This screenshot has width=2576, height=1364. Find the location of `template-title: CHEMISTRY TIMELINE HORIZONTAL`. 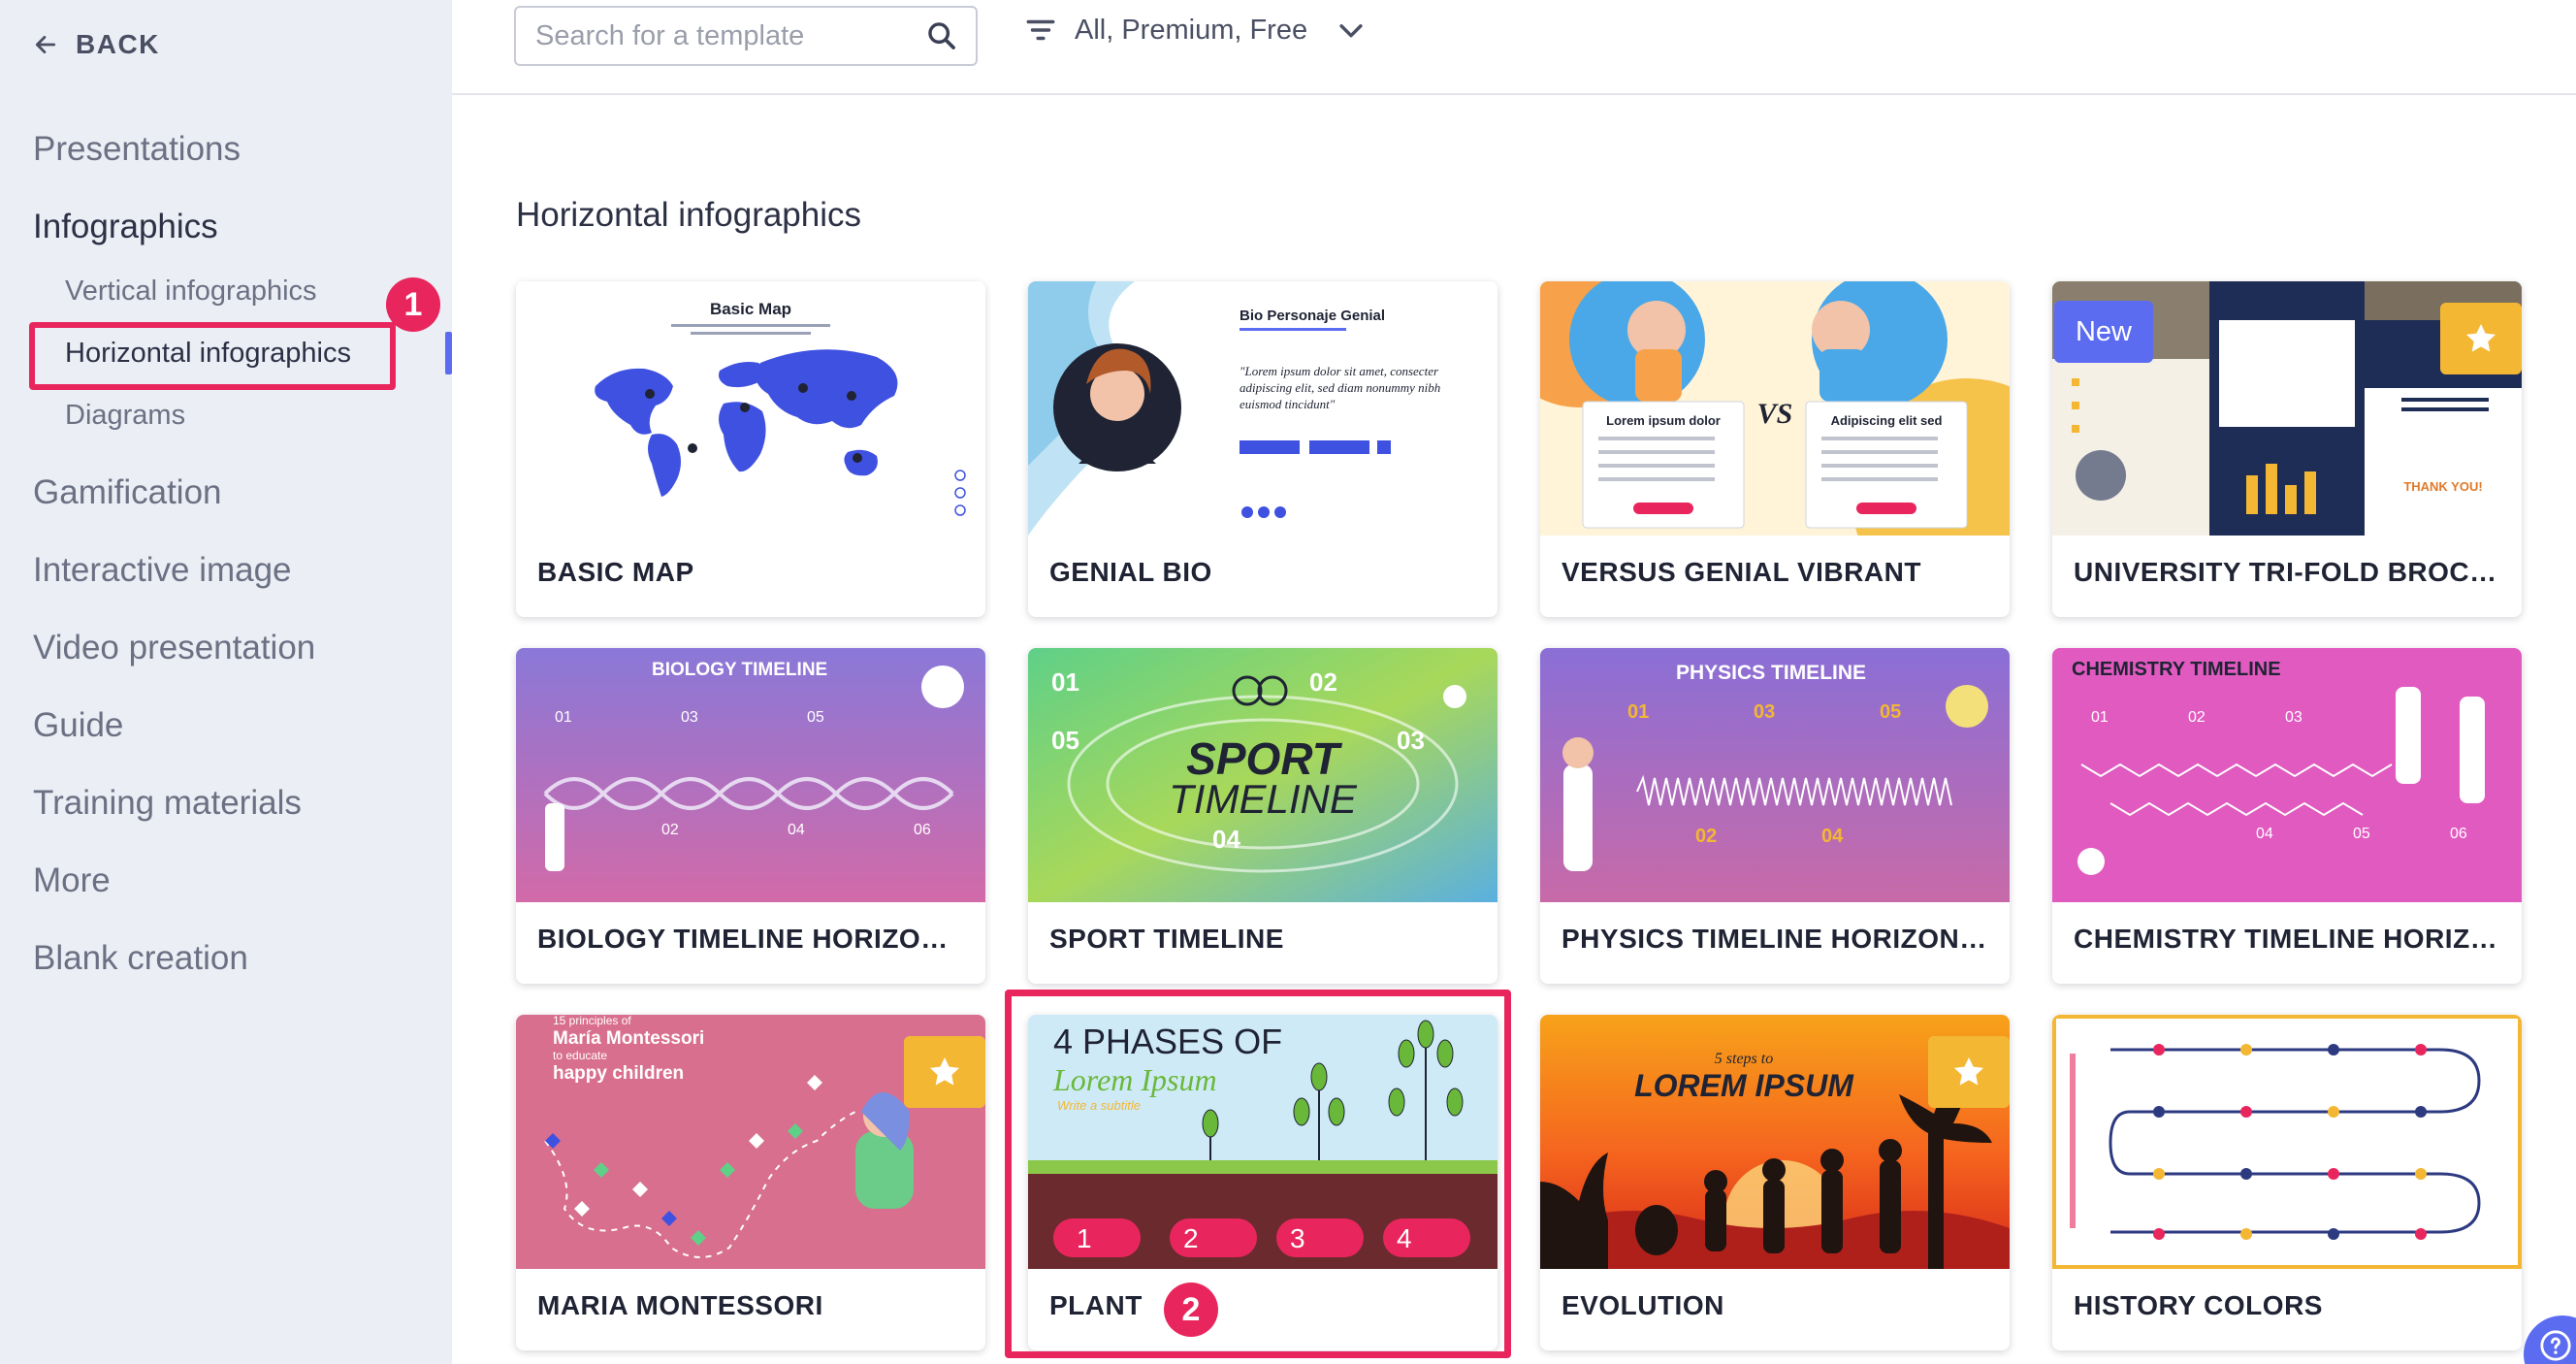

template-title: CHEMISTRY TIMELINE HORIZONTAL is located at coordinates (2287, 939).